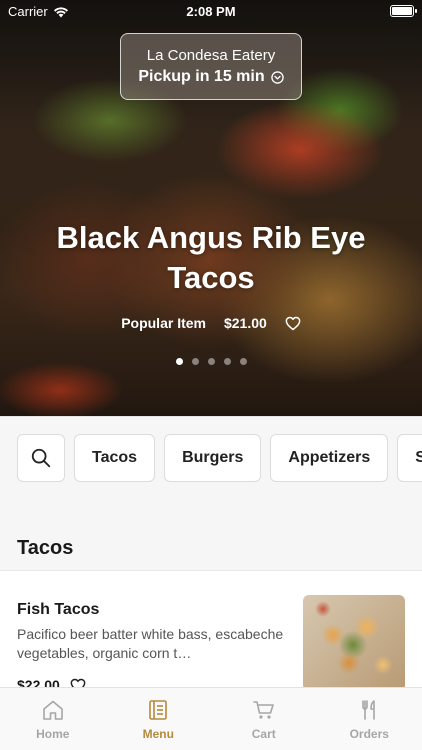  I want to click on store-pickup-selector: La Condesa Eatery Pickup in 15 min, so click(211, 66).